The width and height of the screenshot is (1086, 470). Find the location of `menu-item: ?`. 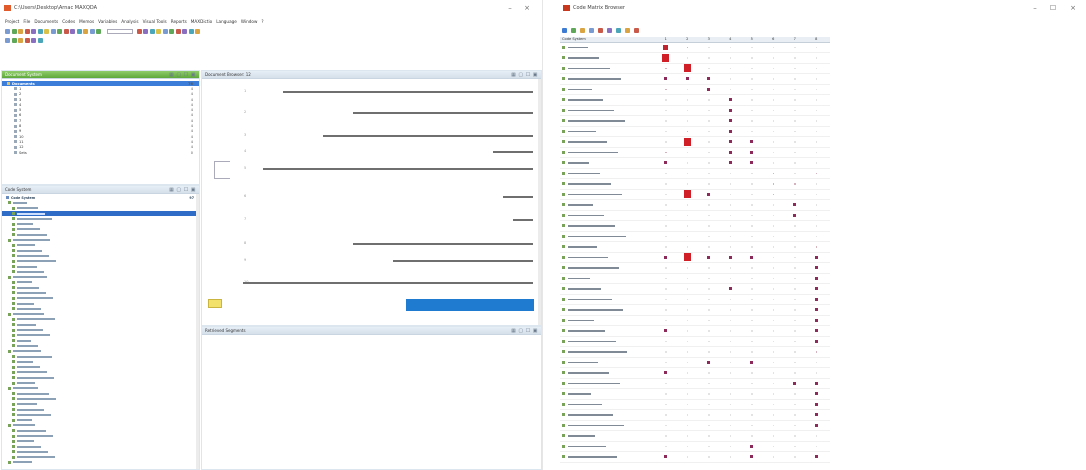

menu-item: ? is located at coordinates (262, 21).